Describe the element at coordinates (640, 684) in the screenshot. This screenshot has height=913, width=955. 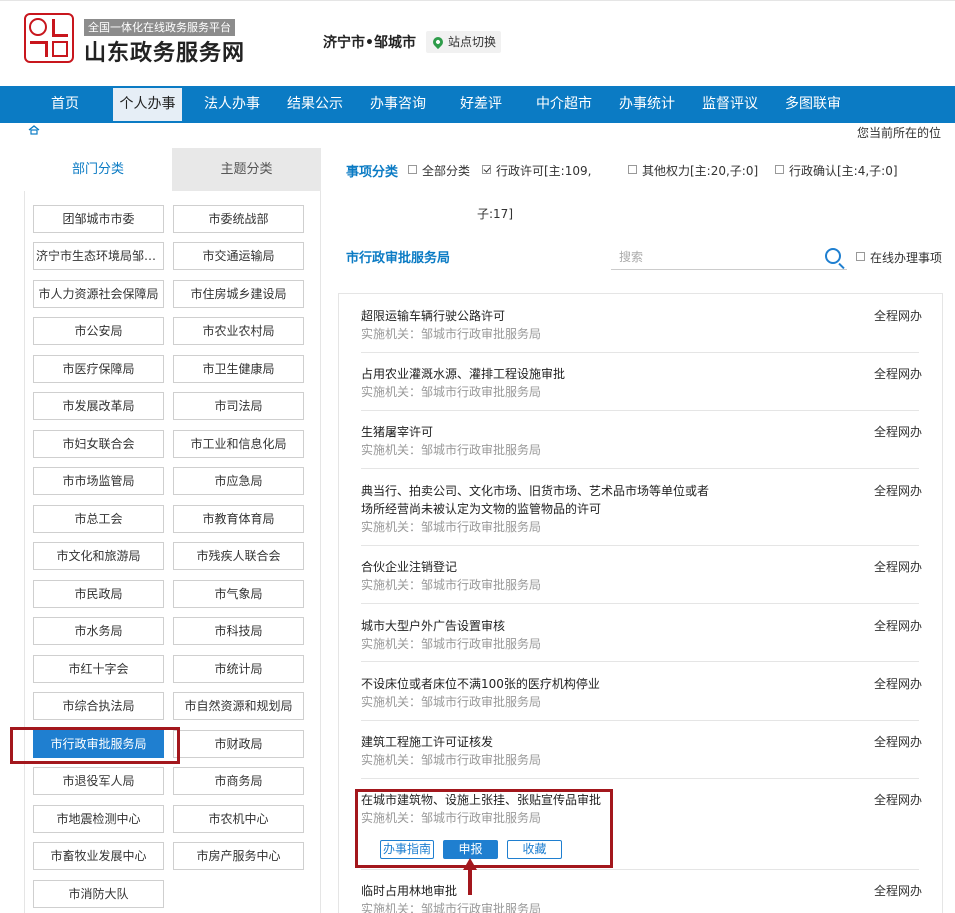
I see `item-title: 不设床位或者床位不满100张的医疗机构停业` at that location.